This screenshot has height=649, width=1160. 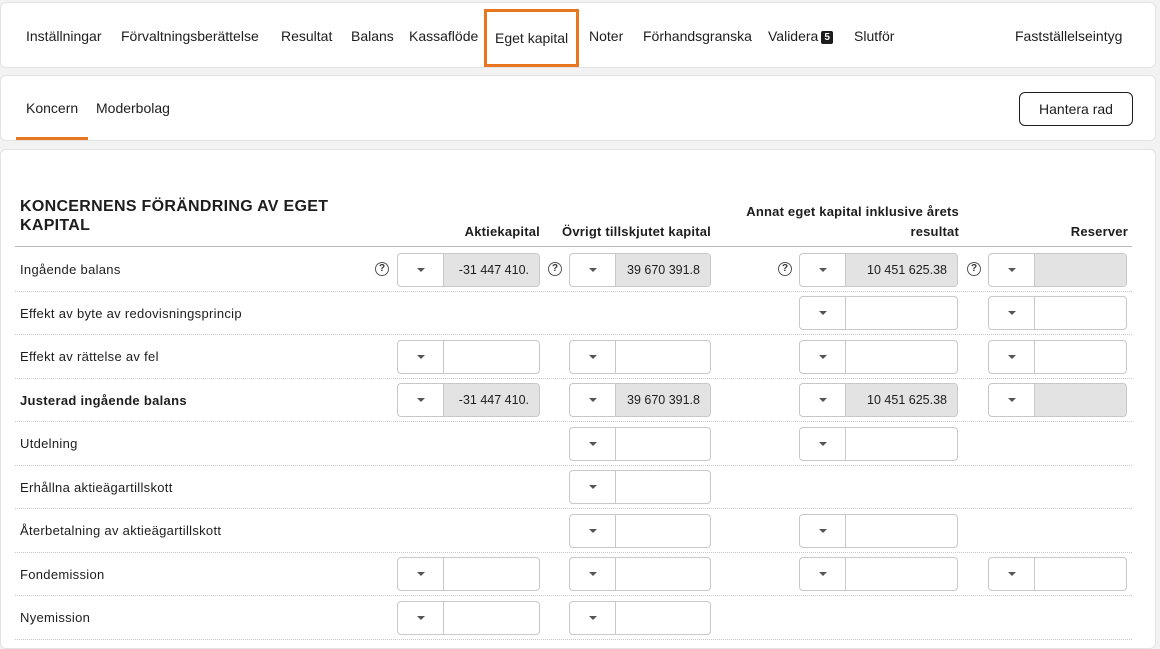 I want to click on aktiekapital-field: -31 447 410., so click(x=468, y=400).